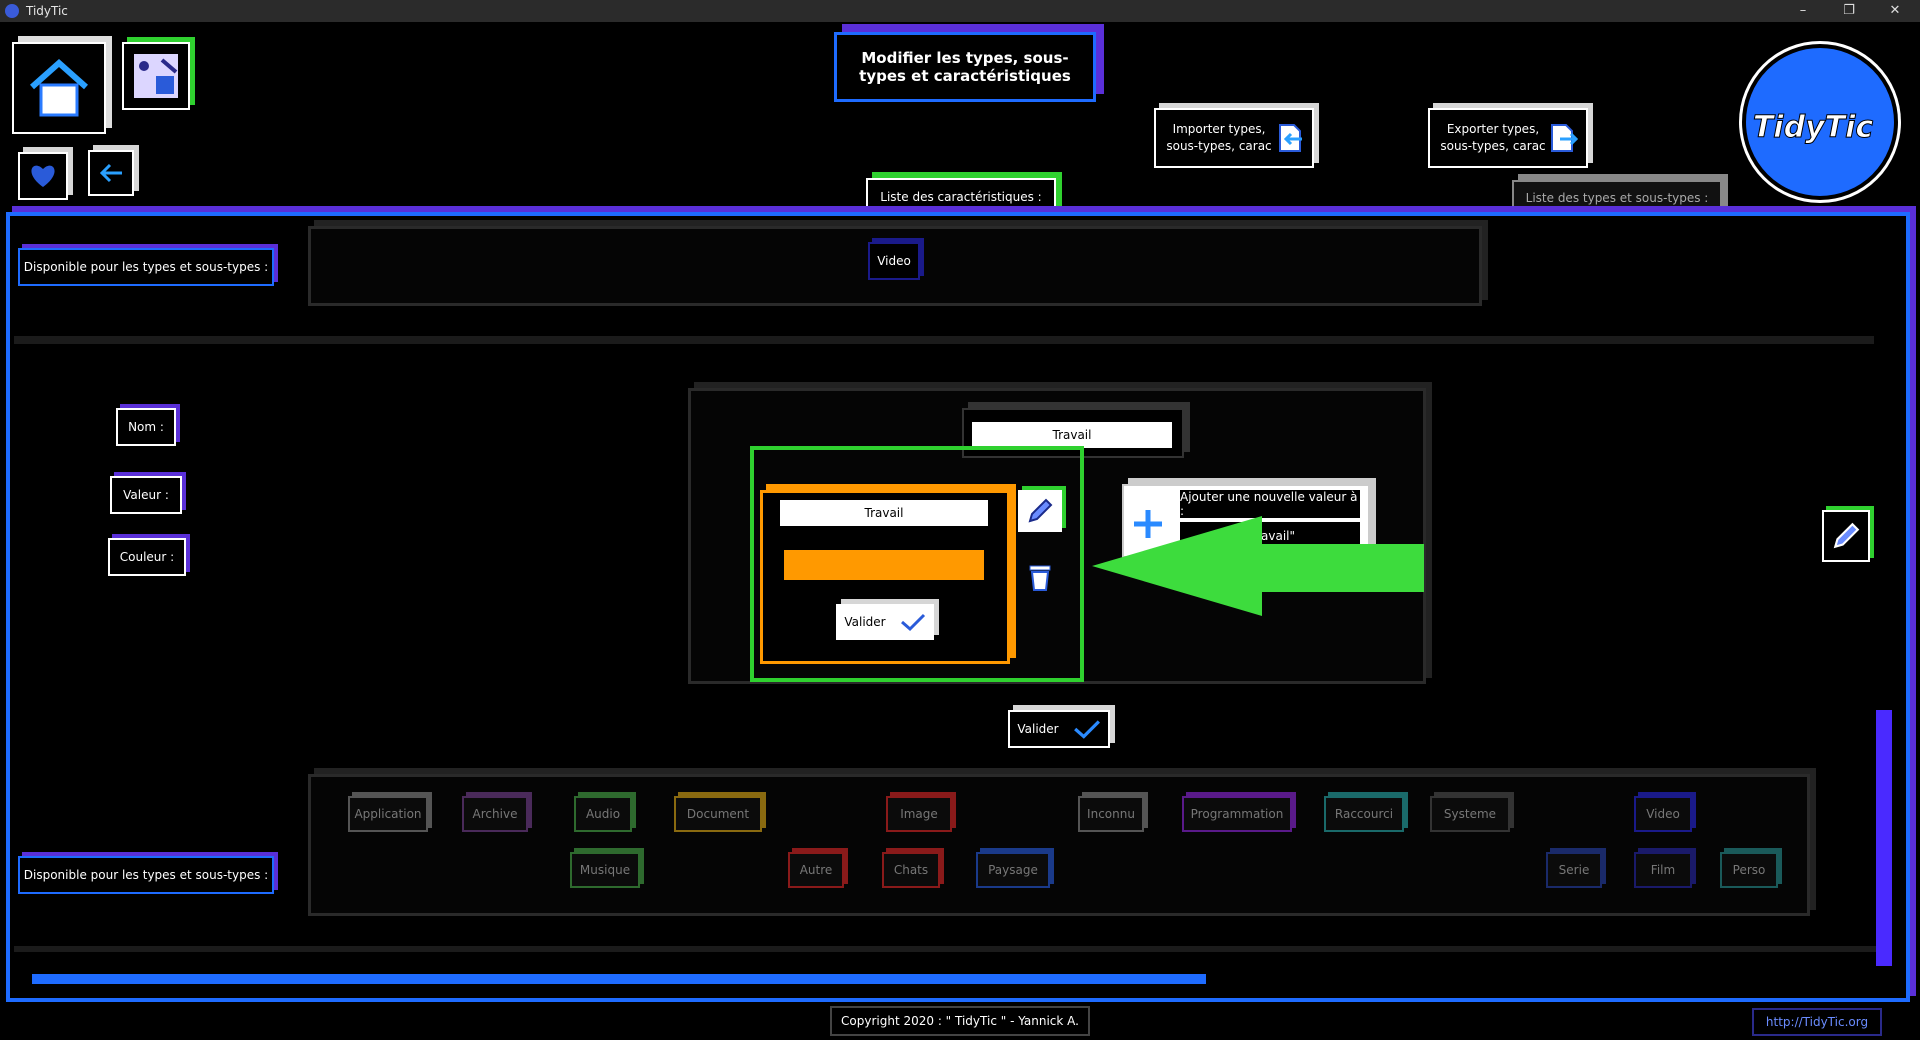  What do you see at coordinates (1219, 137) in the screenshot?
I see `import-label: Importer types, sous-types, carac` at bounding box center [1219, 137].